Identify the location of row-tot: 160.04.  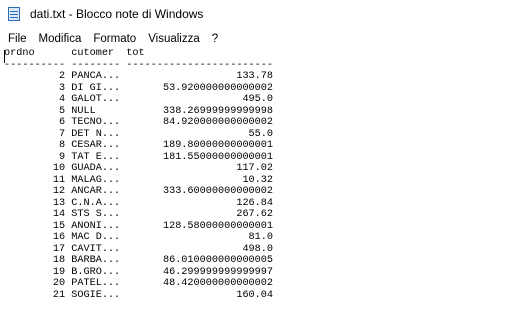
(197, 295).